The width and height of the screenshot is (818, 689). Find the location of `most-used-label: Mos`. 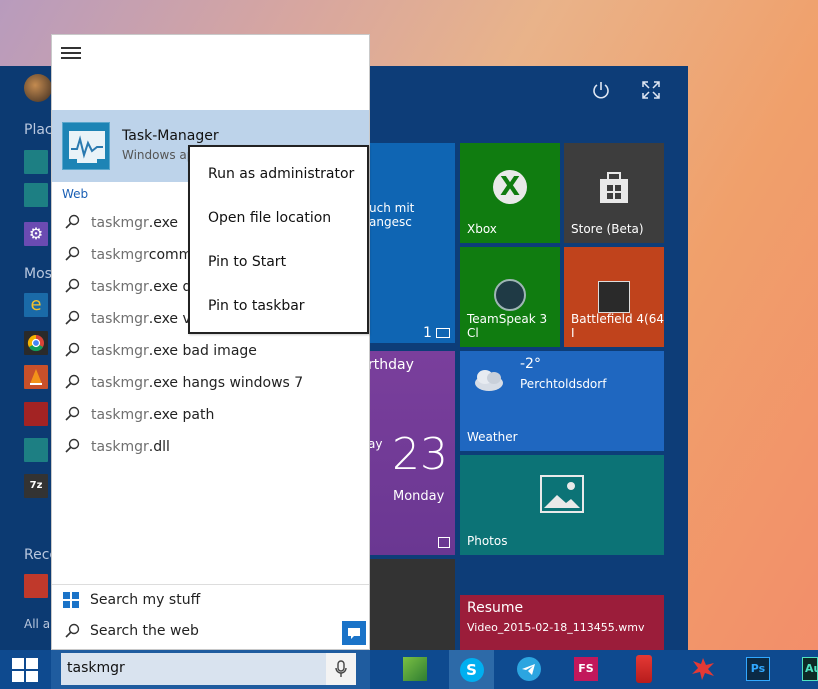

most-used-label: Mos is located at coordinates (38, 274).